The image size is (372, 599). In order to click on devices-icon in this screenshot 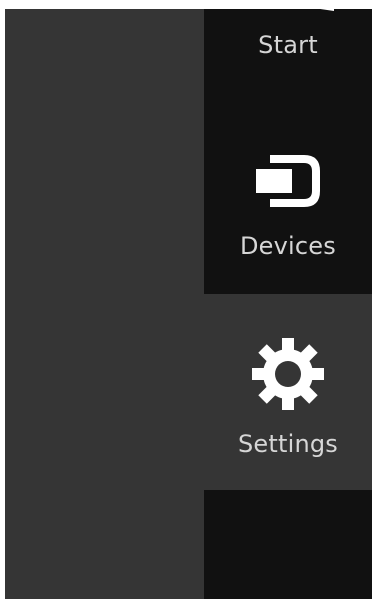, I will do `click(288, 181)`.